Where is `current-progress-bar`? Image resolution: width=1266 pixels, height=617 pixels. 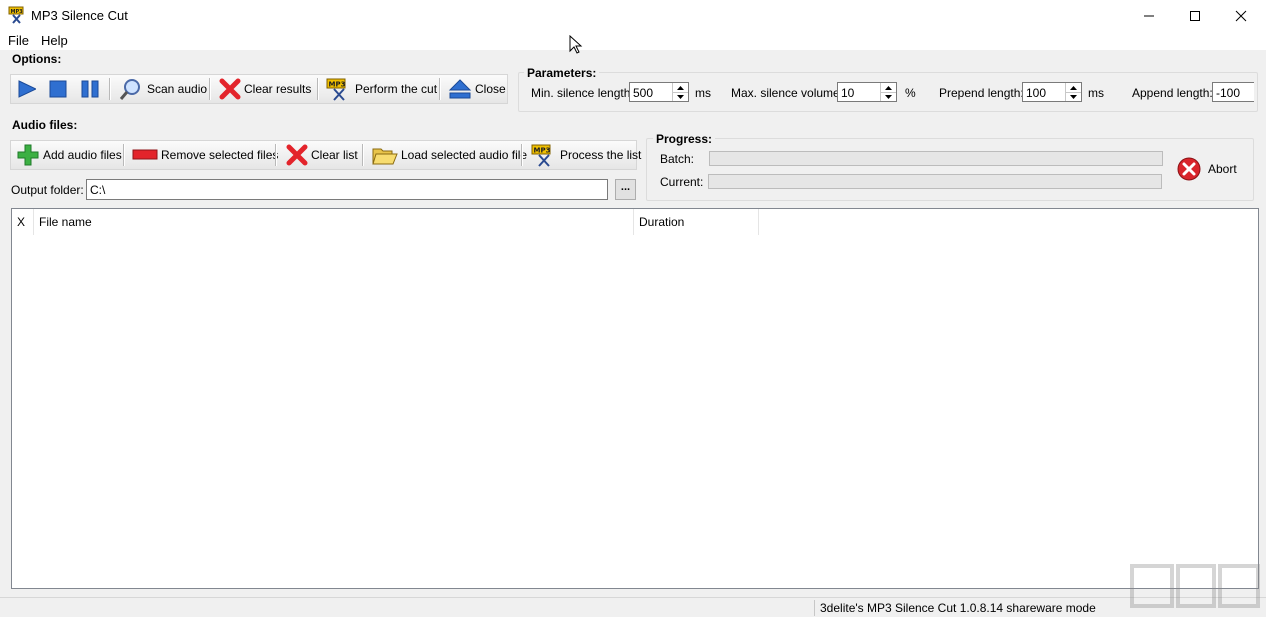
current-progress-bar is located at coordinates (935, 181).